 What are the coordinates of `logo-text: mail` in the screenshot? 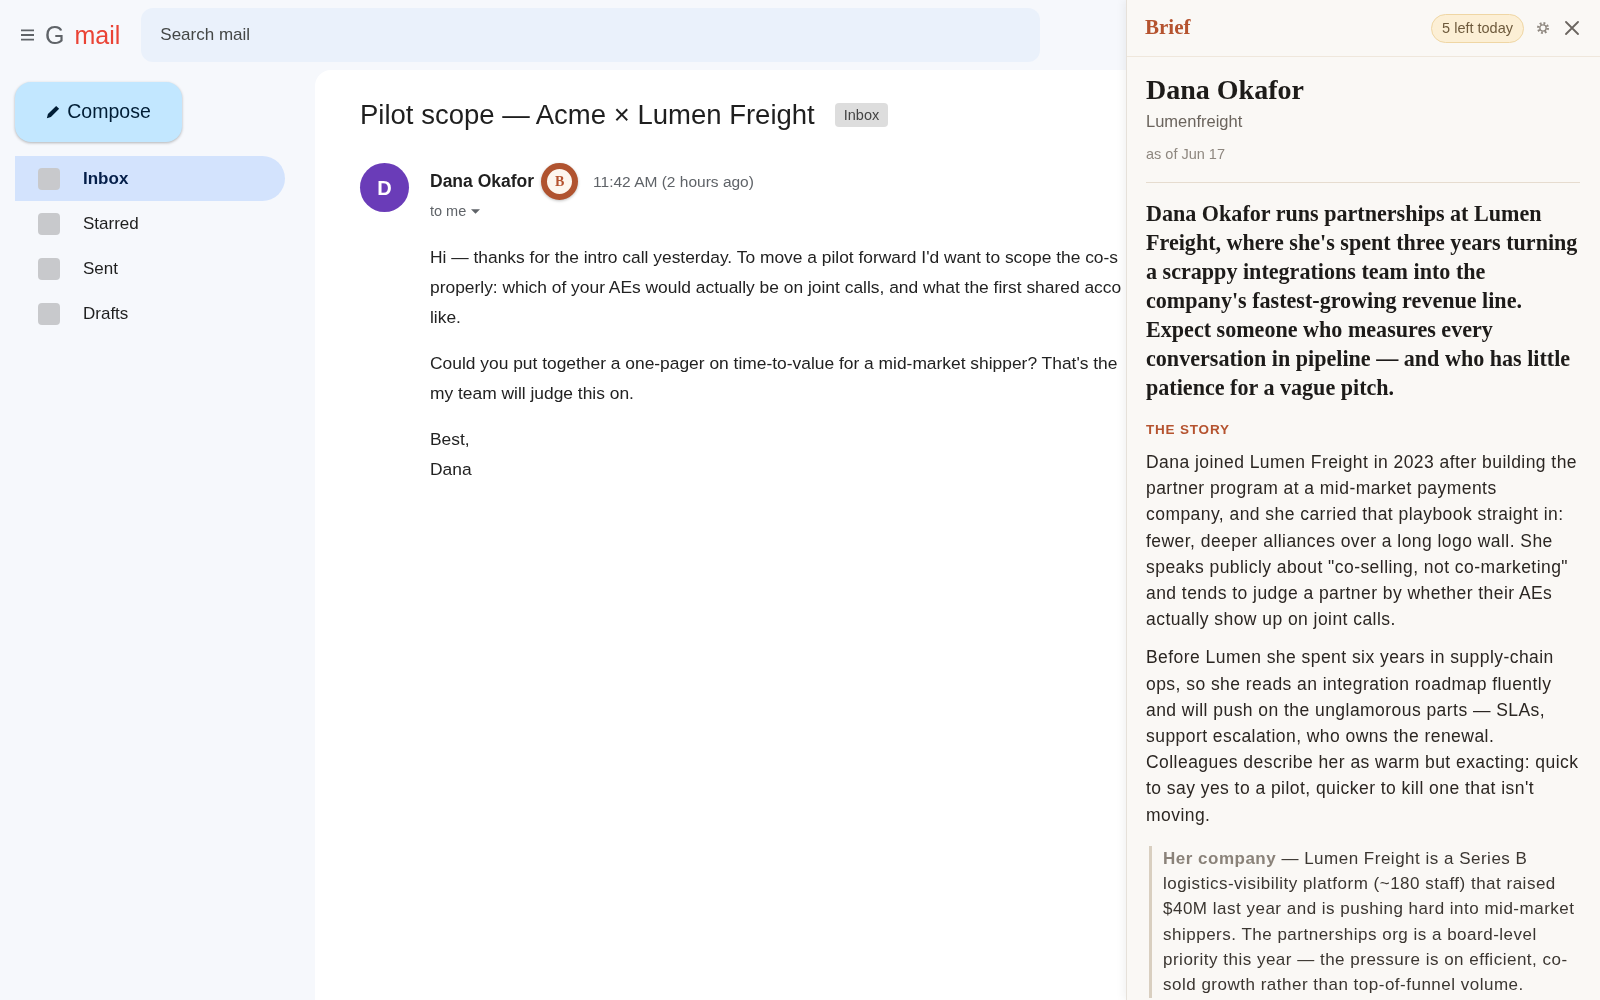 It's located at (97, 35).